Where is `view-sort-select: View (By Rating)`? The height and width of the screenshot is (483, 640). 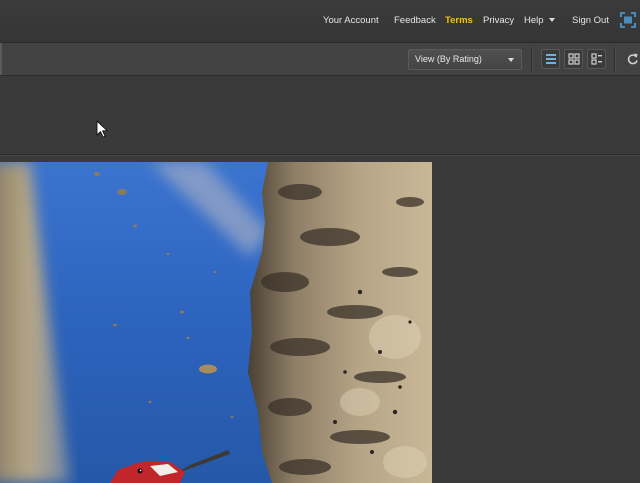 view-sort-select: View (By Rating) is located at coordinates (465, 59).